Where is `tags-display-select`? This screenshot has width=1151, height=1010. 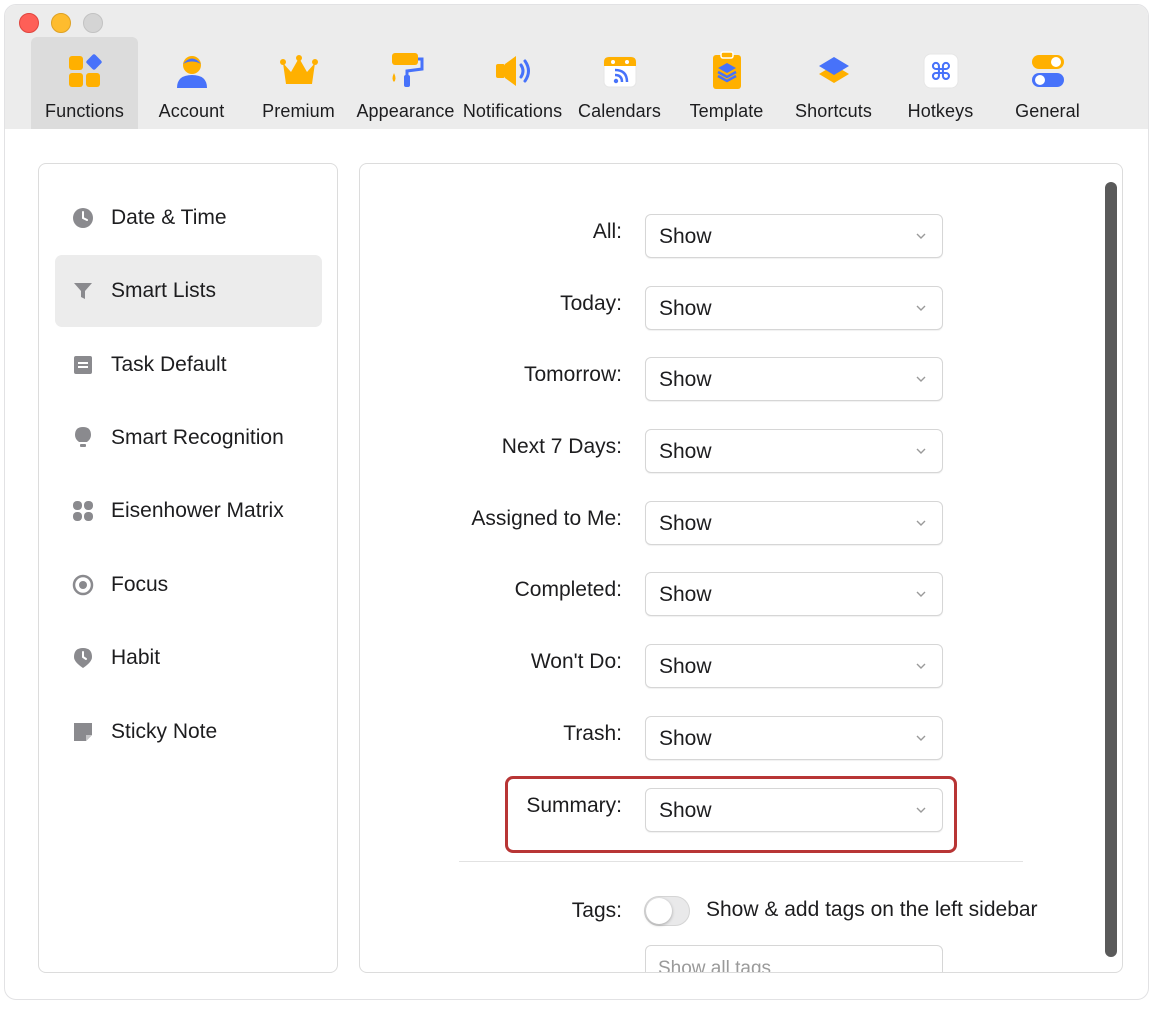 tags-display-select is located at coordinates (794, 958).